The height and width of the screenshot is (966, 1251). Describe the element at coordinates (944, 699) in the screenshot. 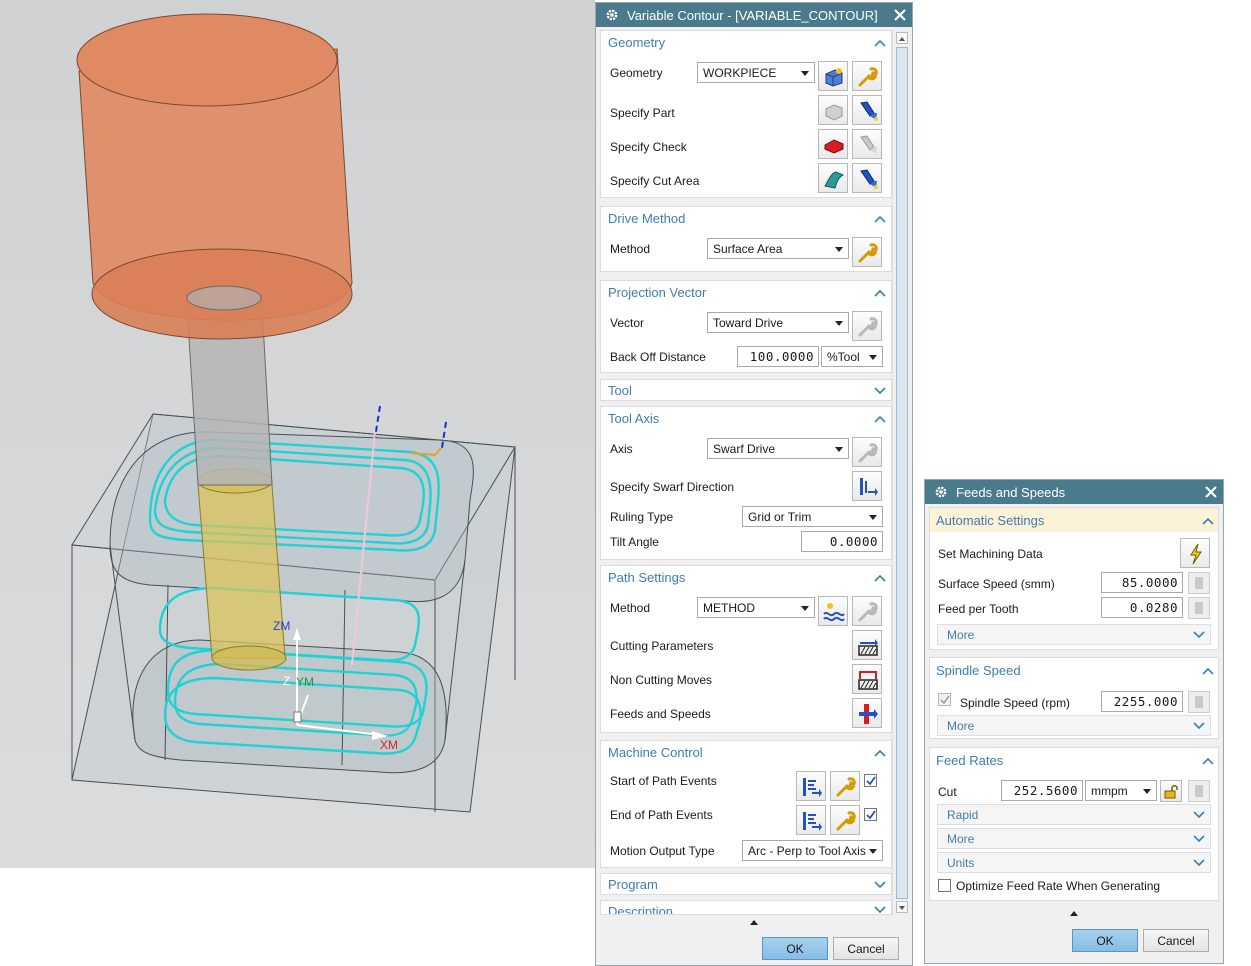

I see `spindle-speed-checkbox` at that location.